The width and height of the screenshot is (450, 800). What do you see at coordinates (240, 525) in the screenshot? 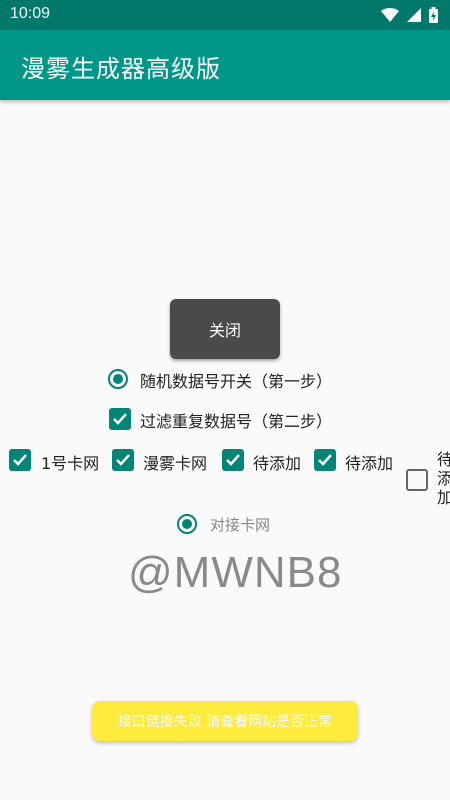
I see `dock-card-net-label: 对接卡网` at bounding box center [240, 525].